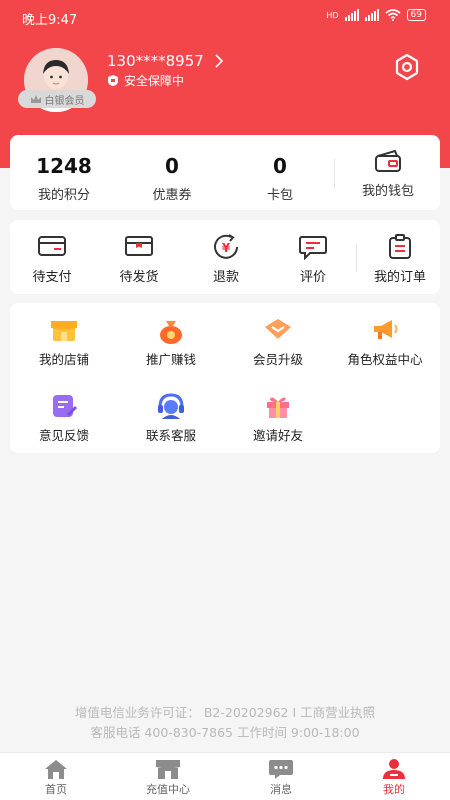  What do you see at coordinates (400, 259) in the screenshot?
I see `my-orders: 我的订单` at bounding box center [400, 259].